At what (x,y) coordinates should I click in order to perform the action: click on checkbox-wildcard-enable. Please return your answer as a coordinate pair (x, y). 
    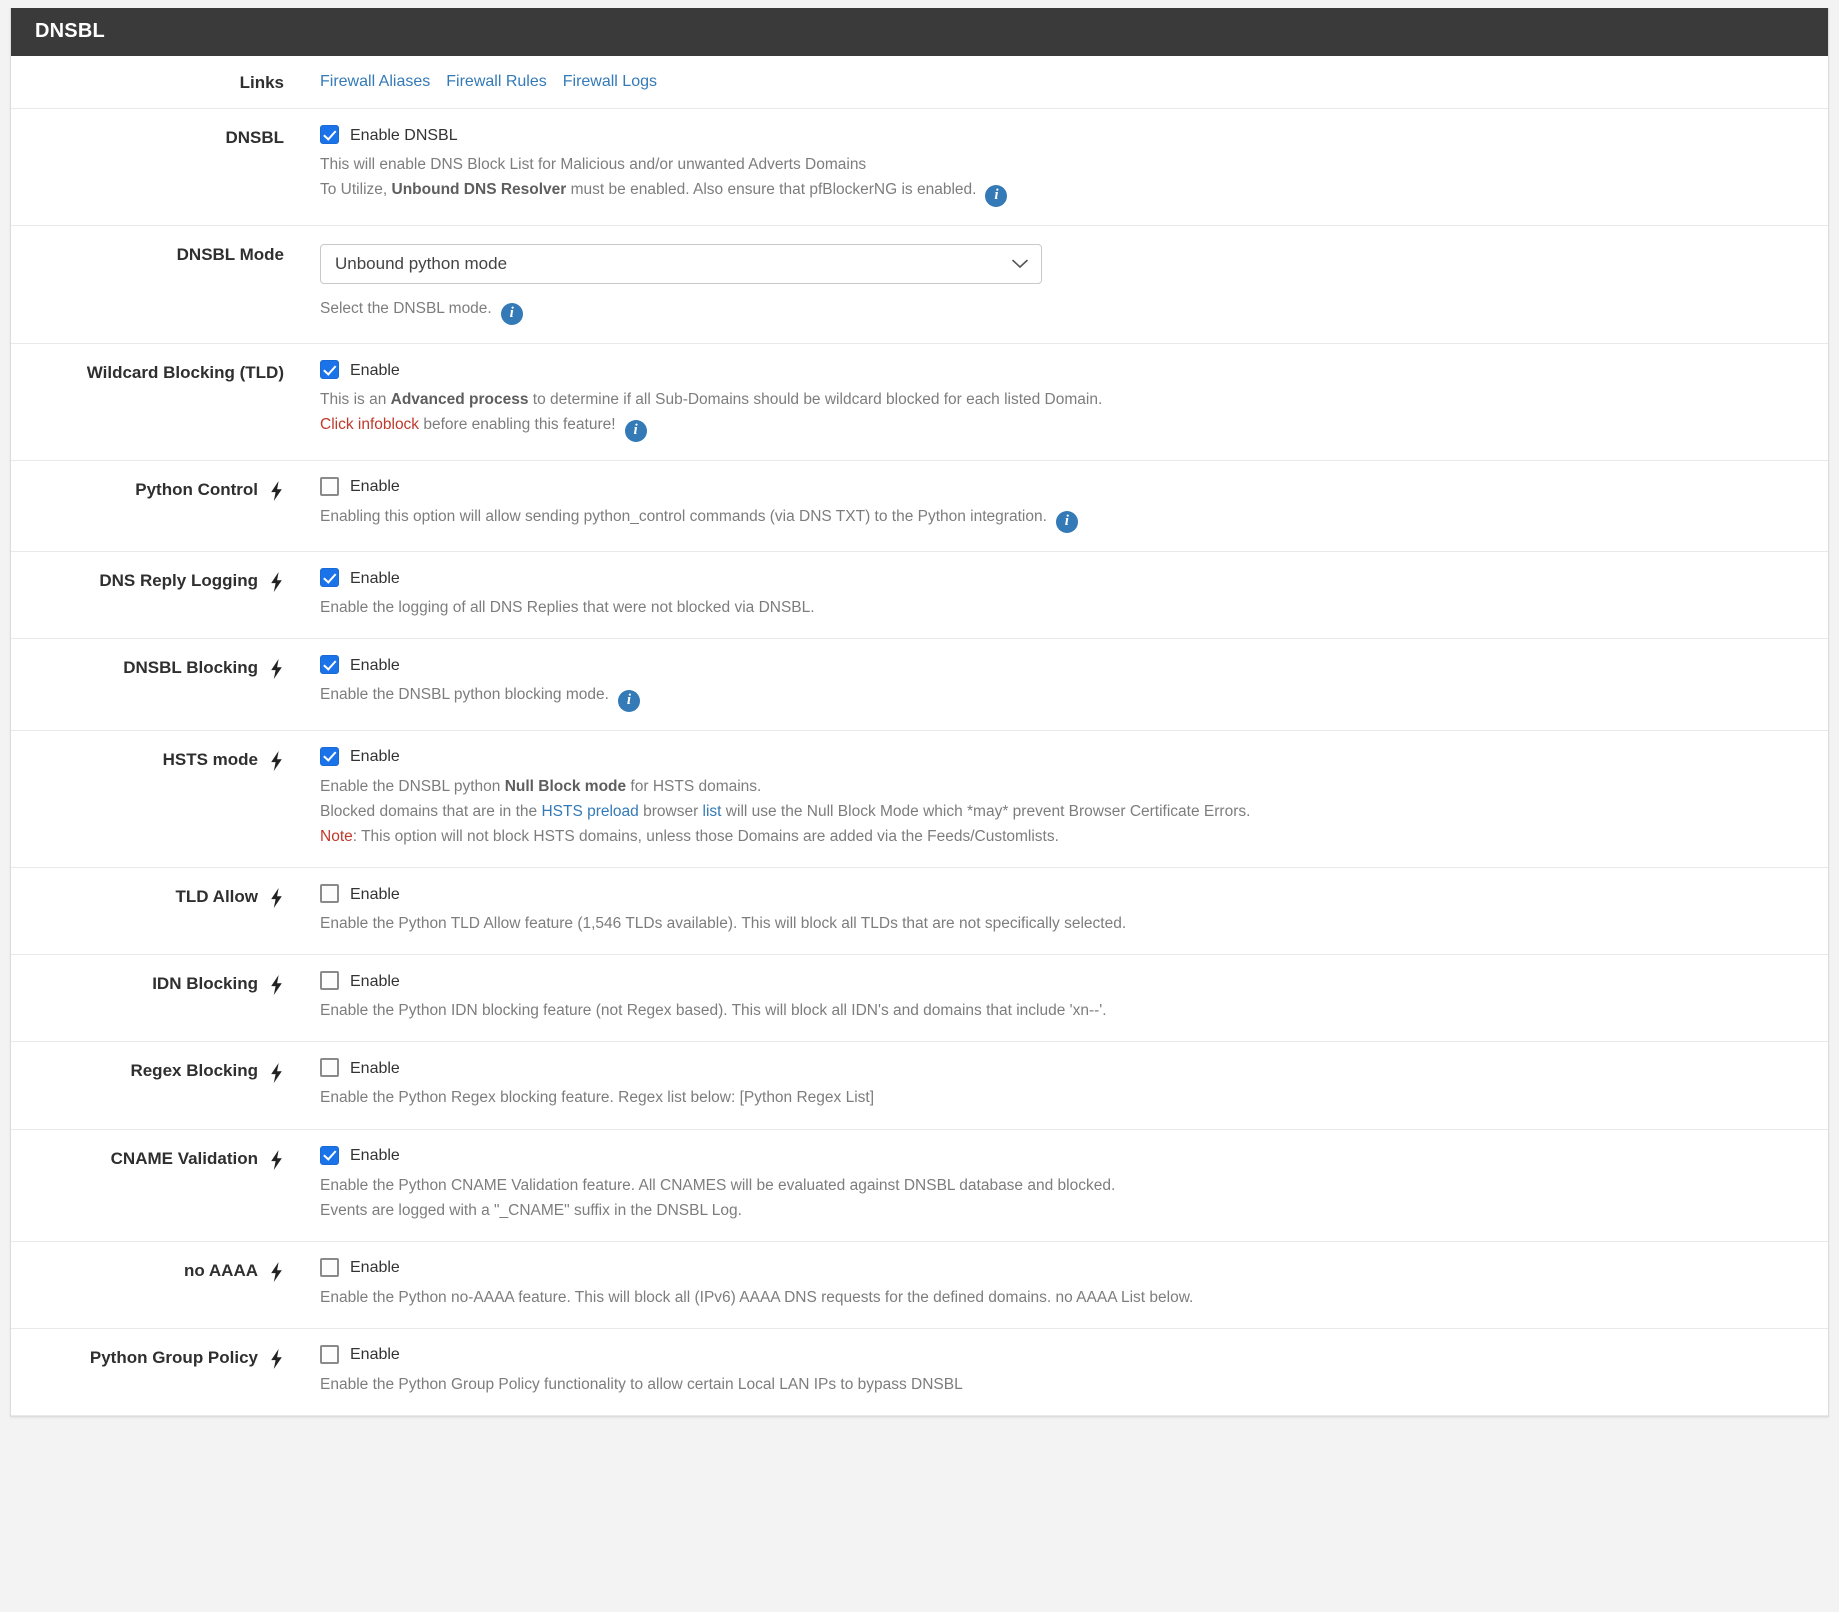
    Looking at the image, I should click on (329, 370).